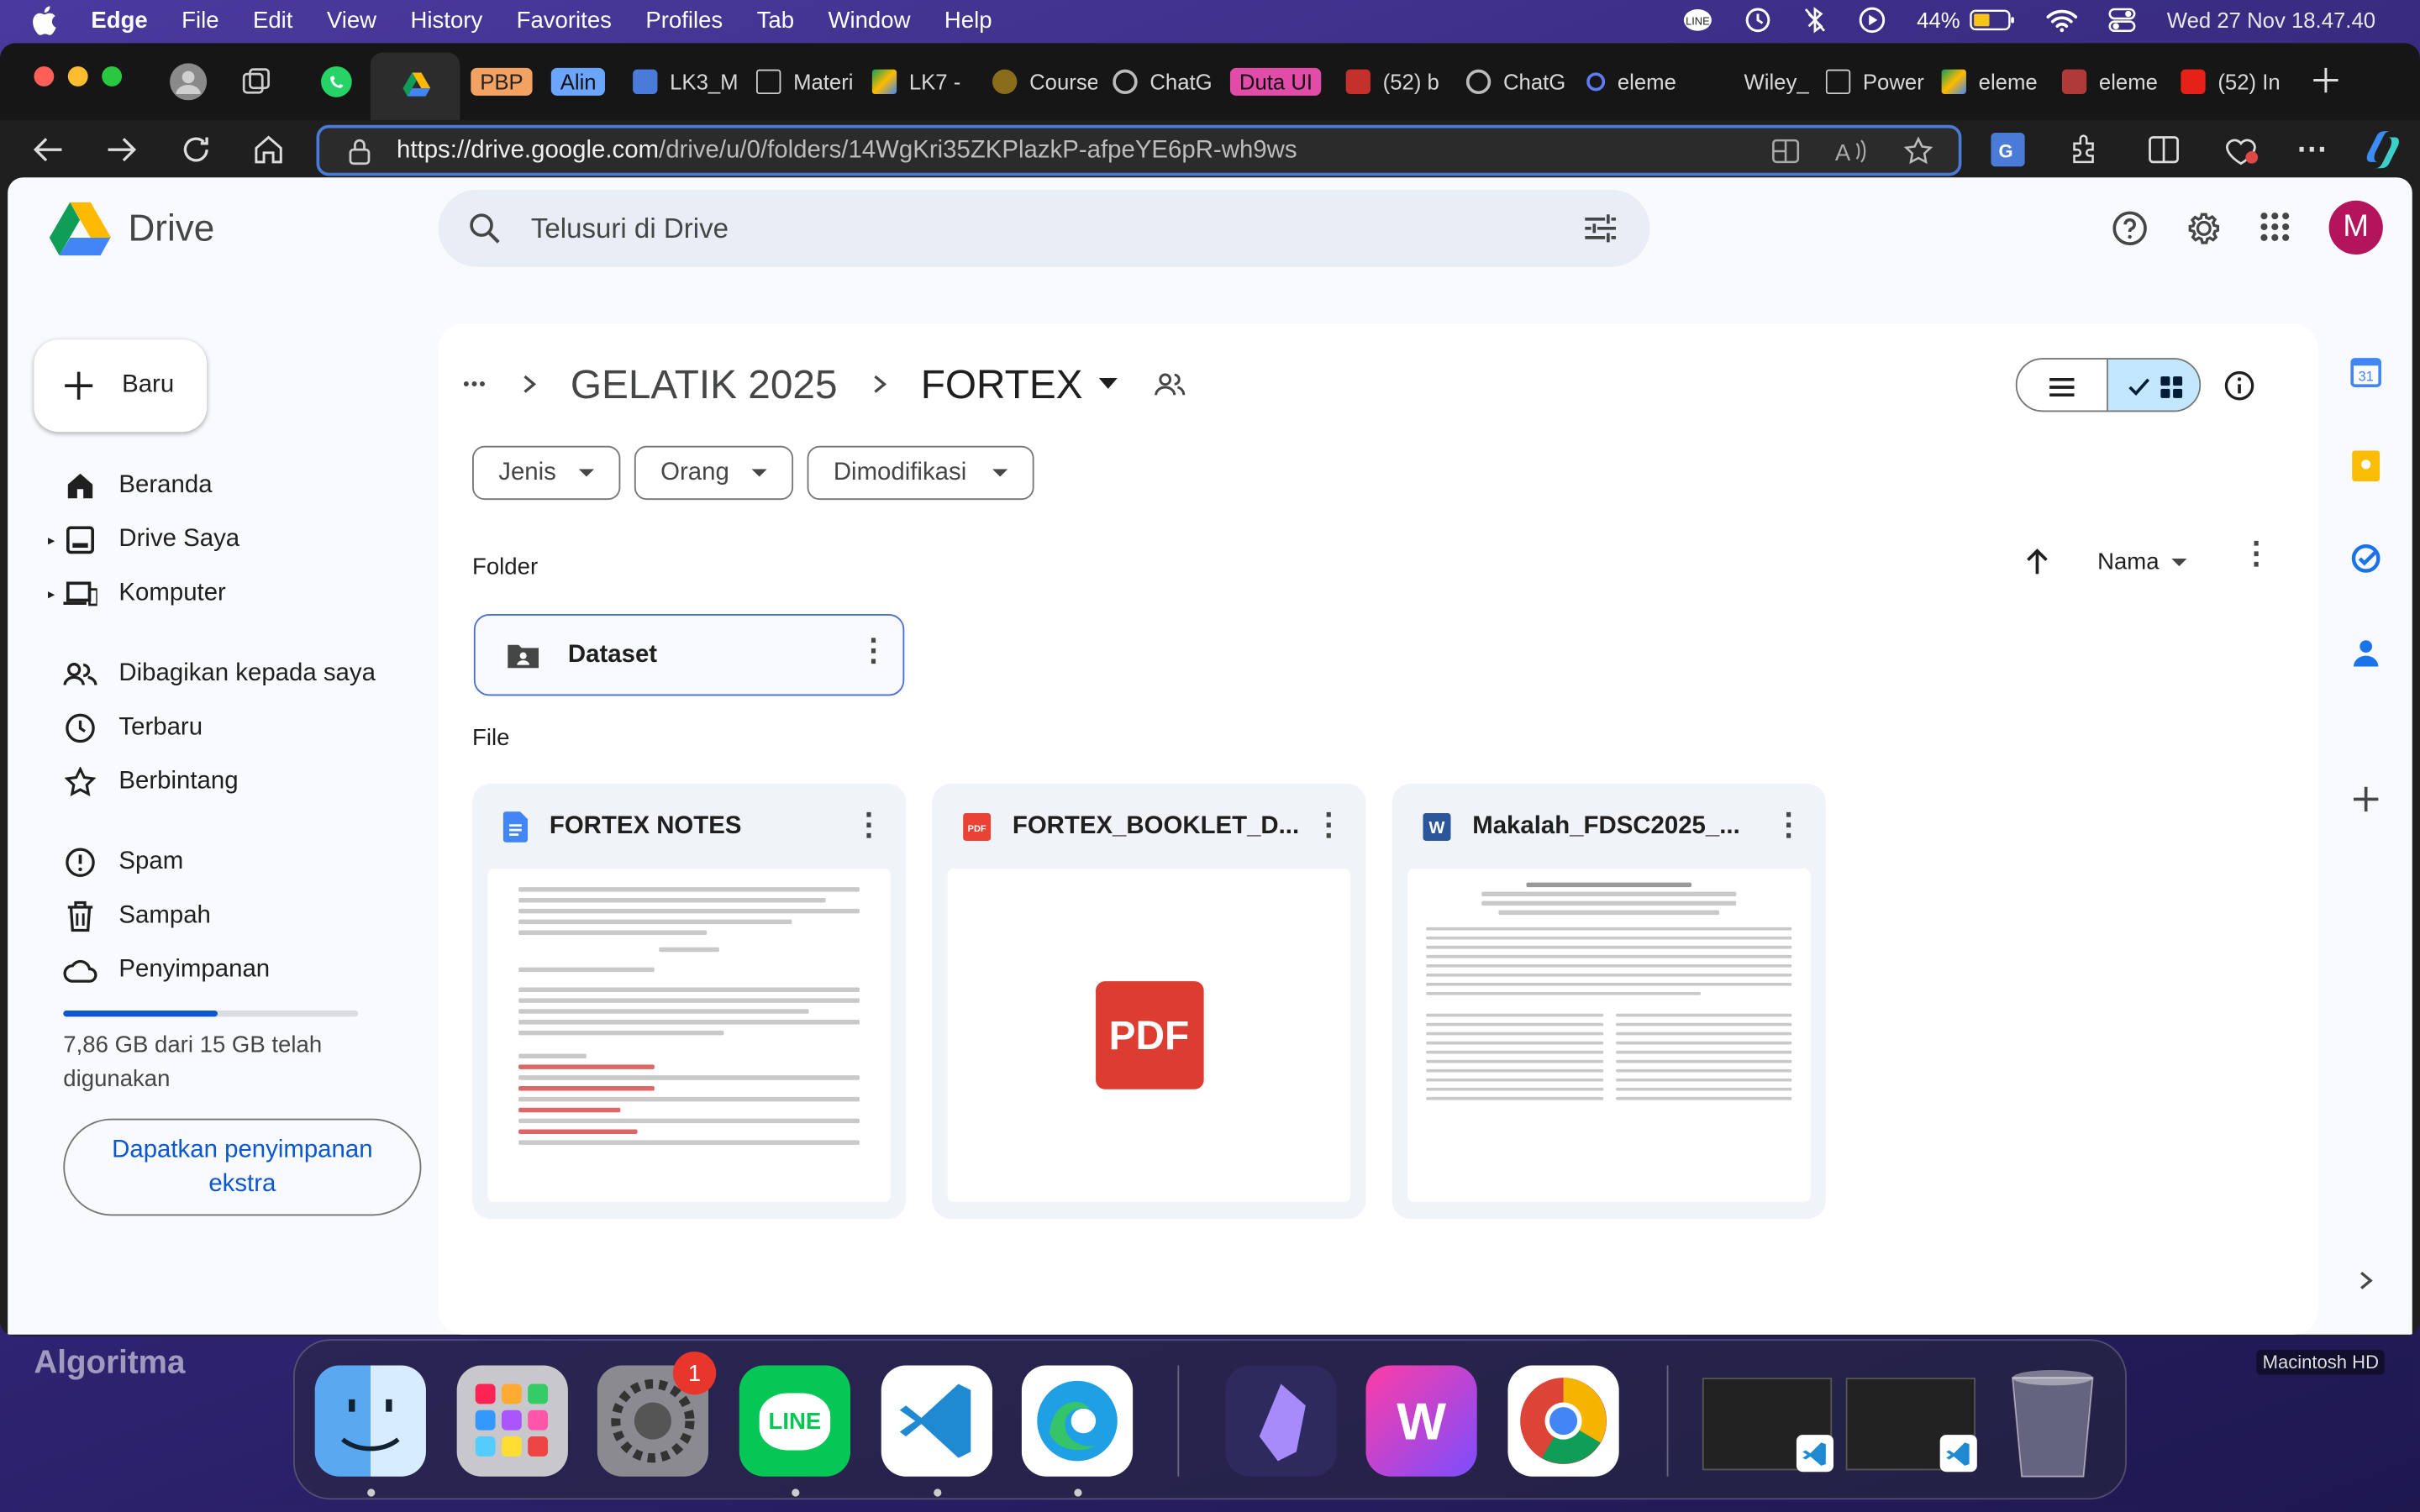 The image size is (2420, 1512). I want to click on workspaces-icon, so click(256, 81).